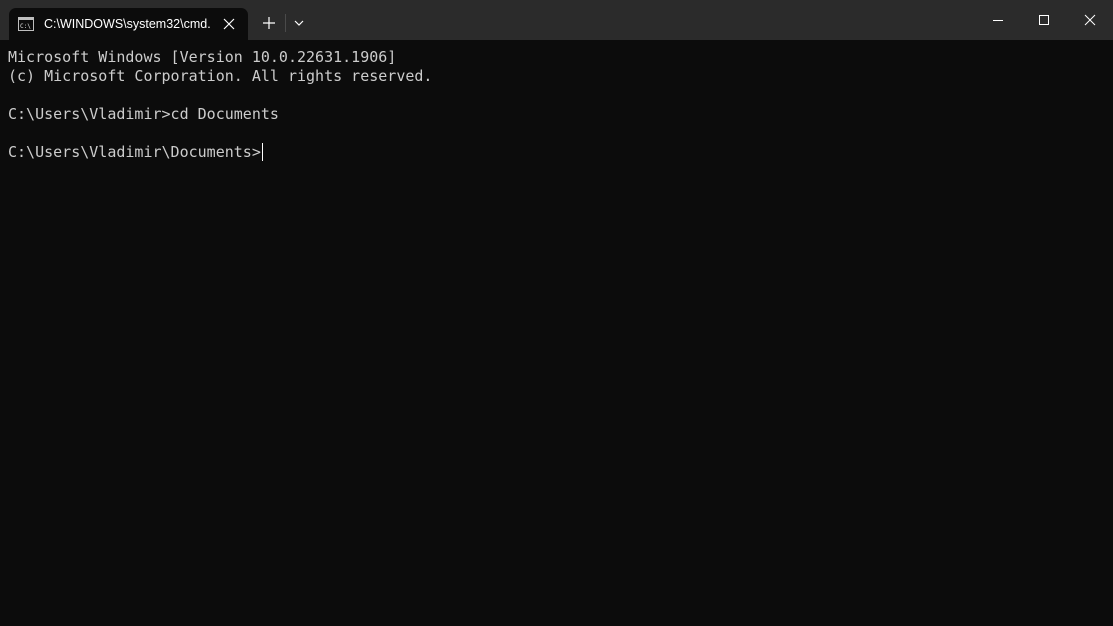  I want to click on new-tab-button, so click(269, 23).